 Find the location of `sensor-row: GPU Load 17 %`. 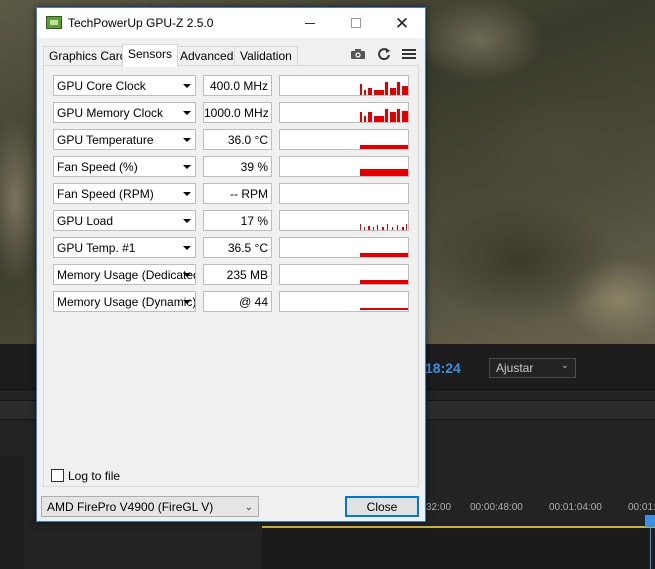

sensor-row: GPU Load 17 % is located at coordinates (233, 220).